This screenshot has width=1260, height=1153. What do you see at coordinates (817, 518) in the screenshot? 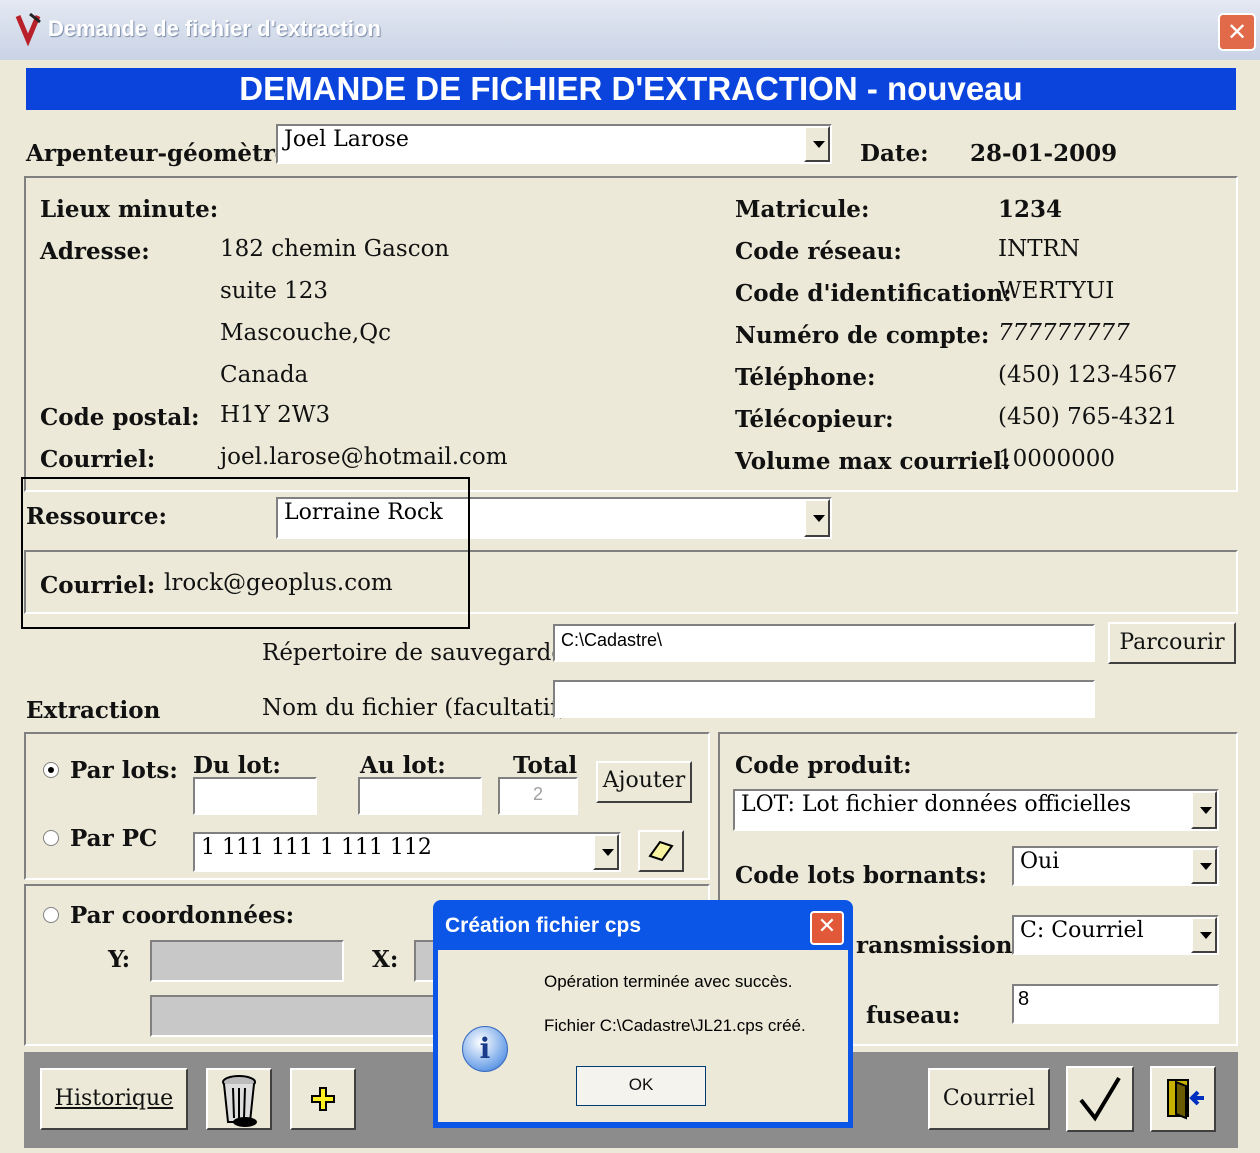
I see `ressource-dropdown-button` at bounding box center [817, 518].